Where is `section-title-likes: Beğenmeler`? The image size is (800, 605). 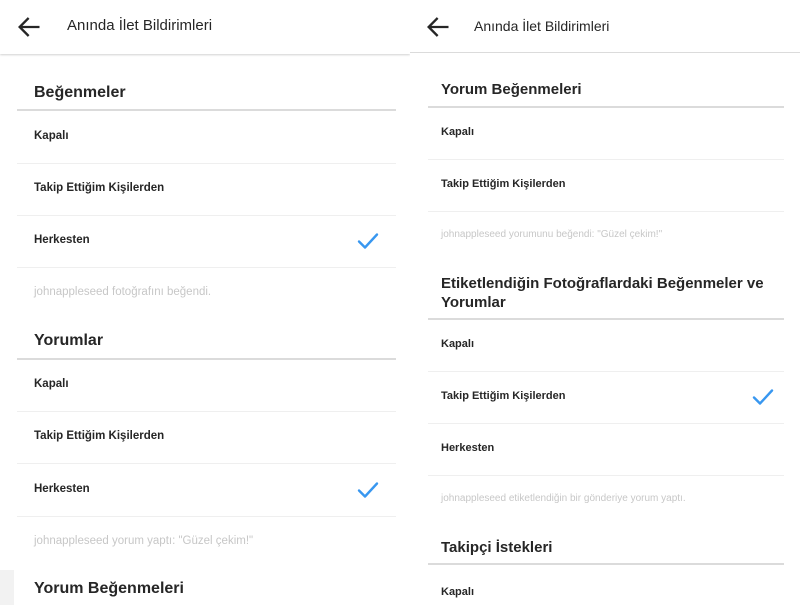 section-title-likes: Beğenmeler is located at coordinates (80, 92).